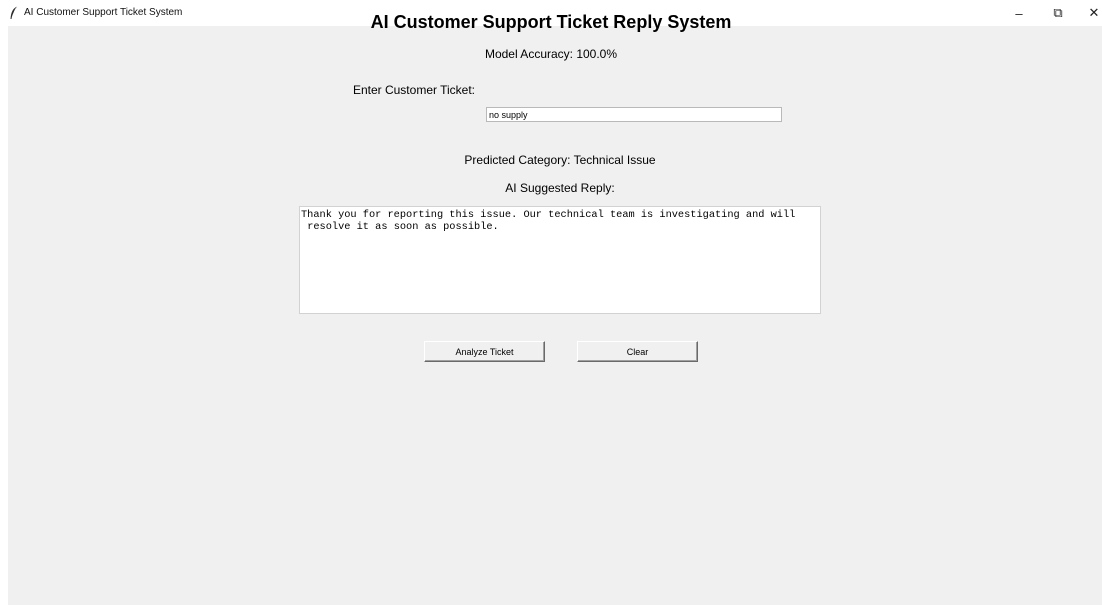 This screenshot has height=605, width=1102. Describe the element at coordinates (413, 90) in the screenshot. I see `ticket-input-label: Enter Customer Ticket:` at that location.